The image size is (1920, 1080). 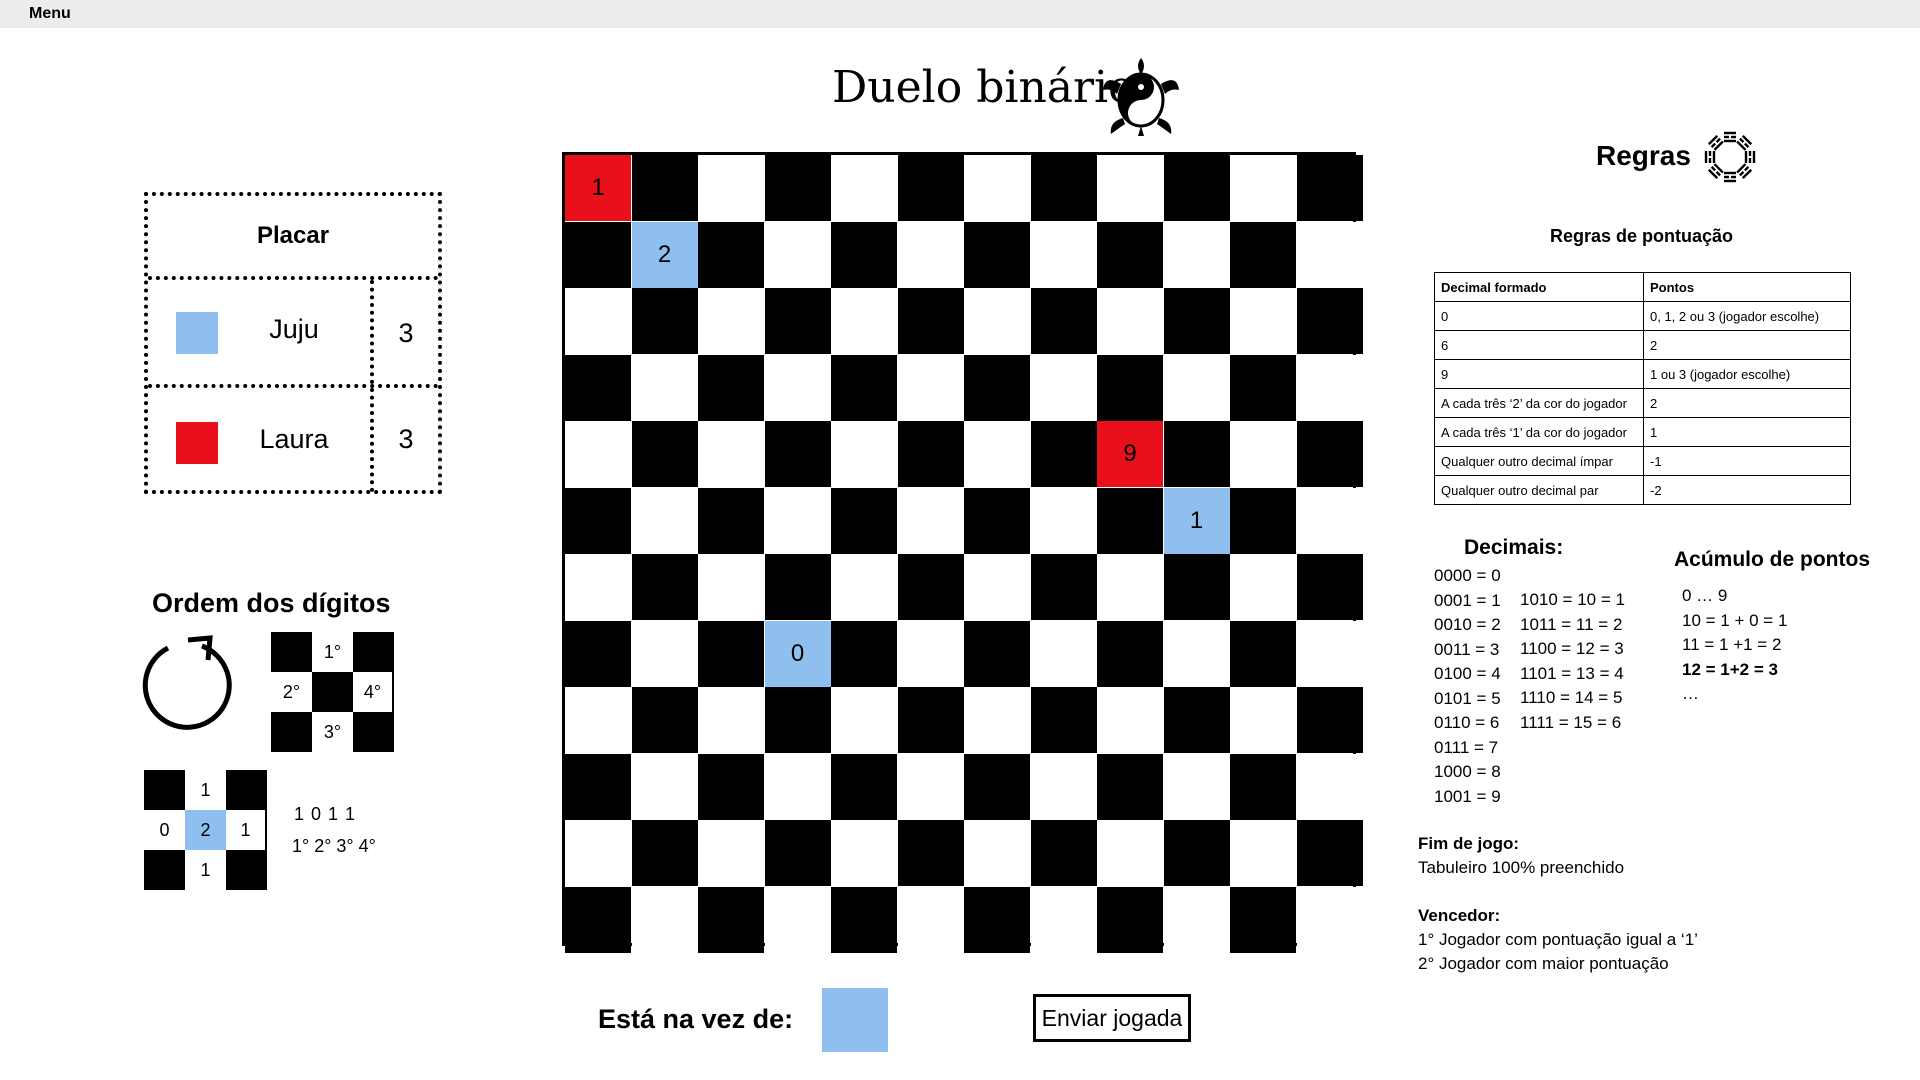 What do you see at coordinates (1112, 1018) in the screenshot?
I see `send-move-button: Enviar jogada` at bounding box center [1112, 1018].